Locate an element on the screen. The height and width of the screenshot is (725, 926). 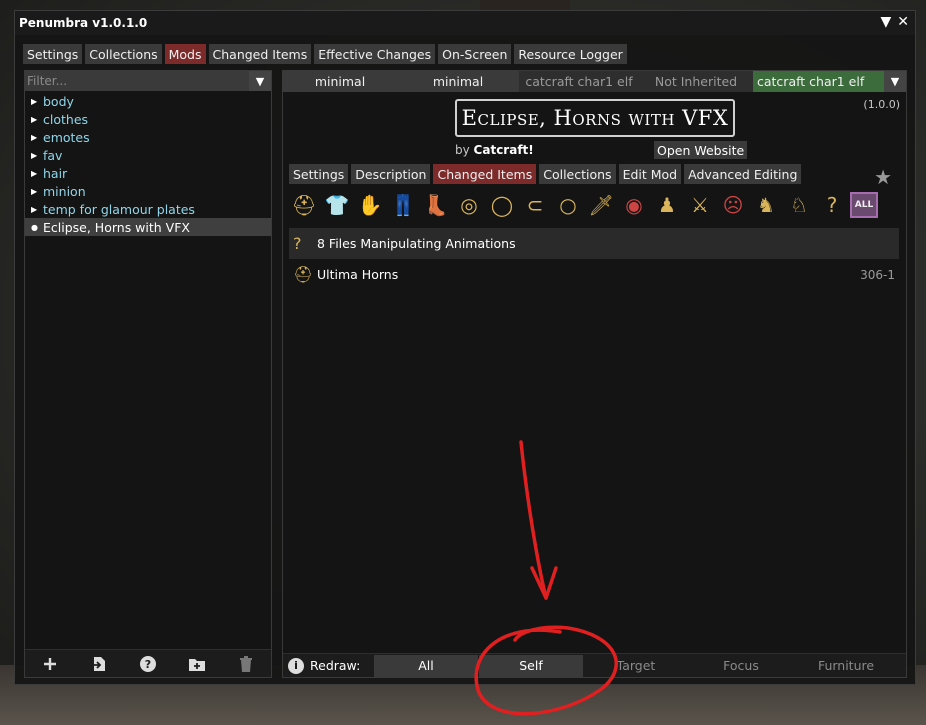
weapon-icon: 🗡 is located at coordinates (601, 205).